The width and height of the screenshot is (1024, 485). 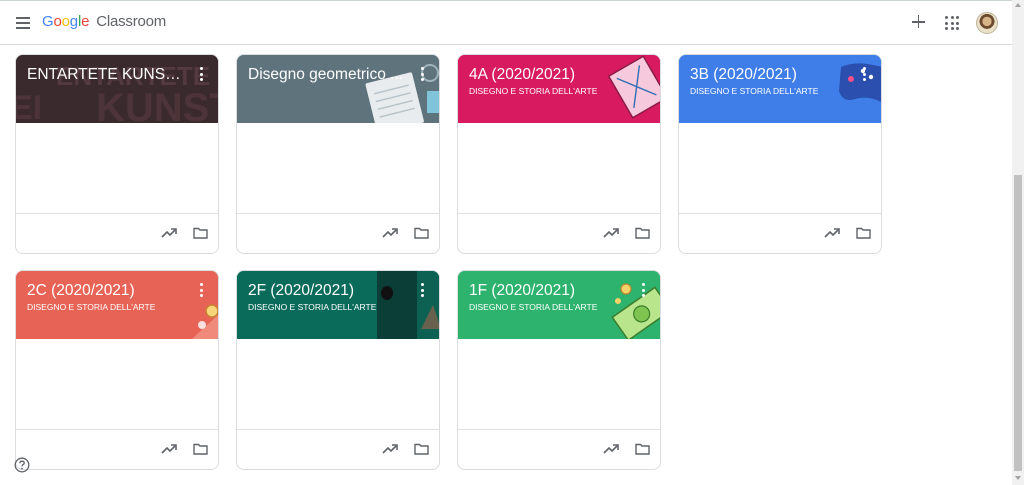 What do you see at coordinates (23, 23) in the screenshot?
I see `menu-icon` at bounding box center [23, 23].